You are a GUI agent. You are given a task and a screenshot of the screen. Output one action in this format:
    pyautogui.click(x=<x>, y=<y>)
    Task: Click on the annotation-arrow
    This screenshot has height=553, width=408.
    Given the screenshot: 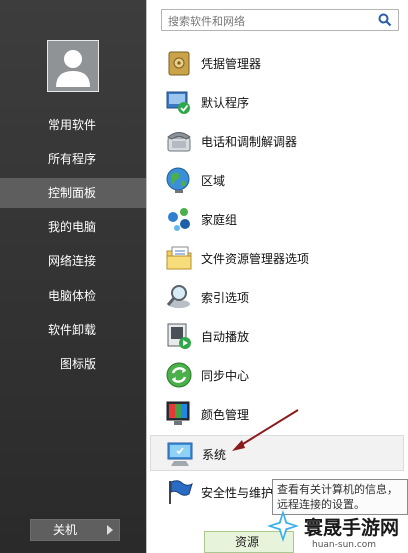 What is the action you would take?
    pyautogui.click(x=265, y=430)
    